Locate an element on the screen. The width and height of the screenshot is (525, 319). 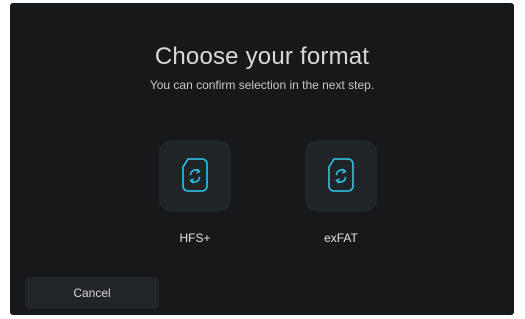
format-option-exfat: exFAT is located at coordinates (341, 200).